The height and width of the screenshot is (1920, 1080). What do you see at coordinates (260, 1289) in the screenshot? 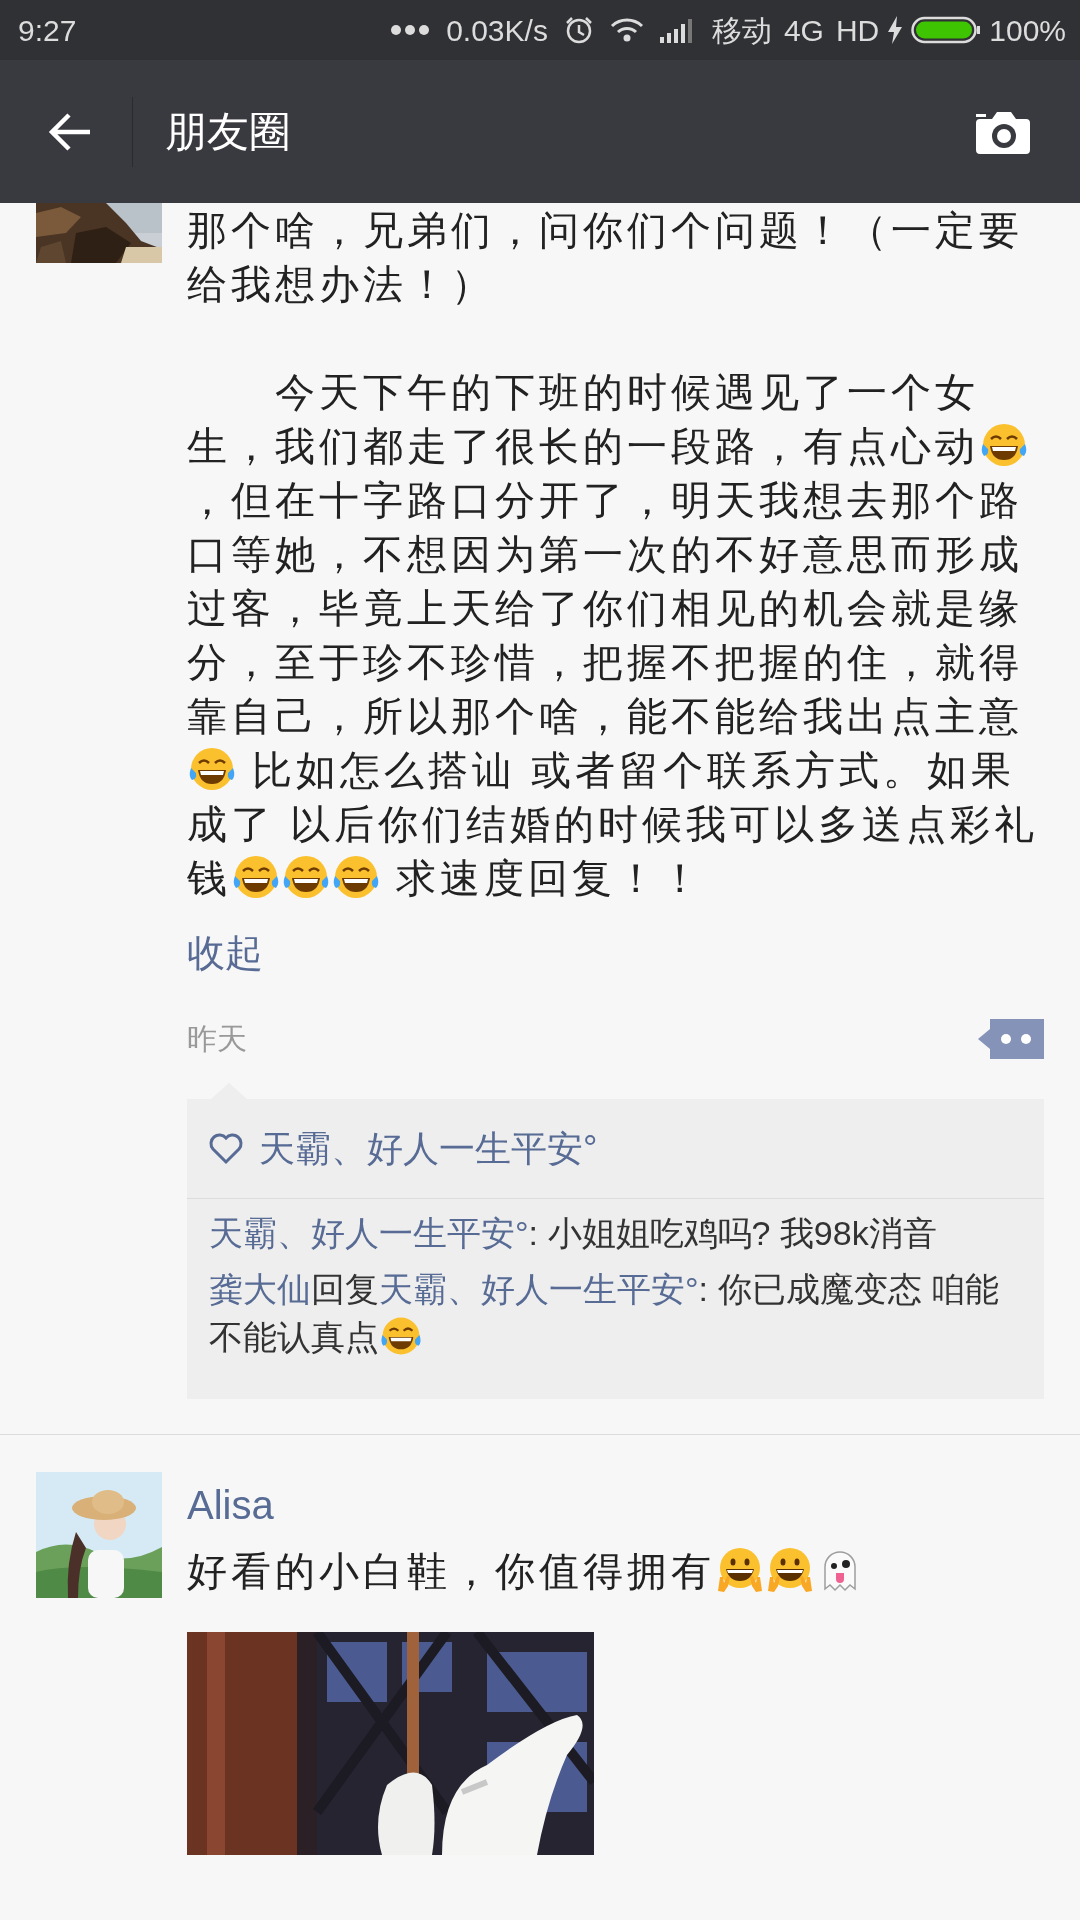
I see `user-name-link: 龚大仙` at bounding box center [260, 1289].